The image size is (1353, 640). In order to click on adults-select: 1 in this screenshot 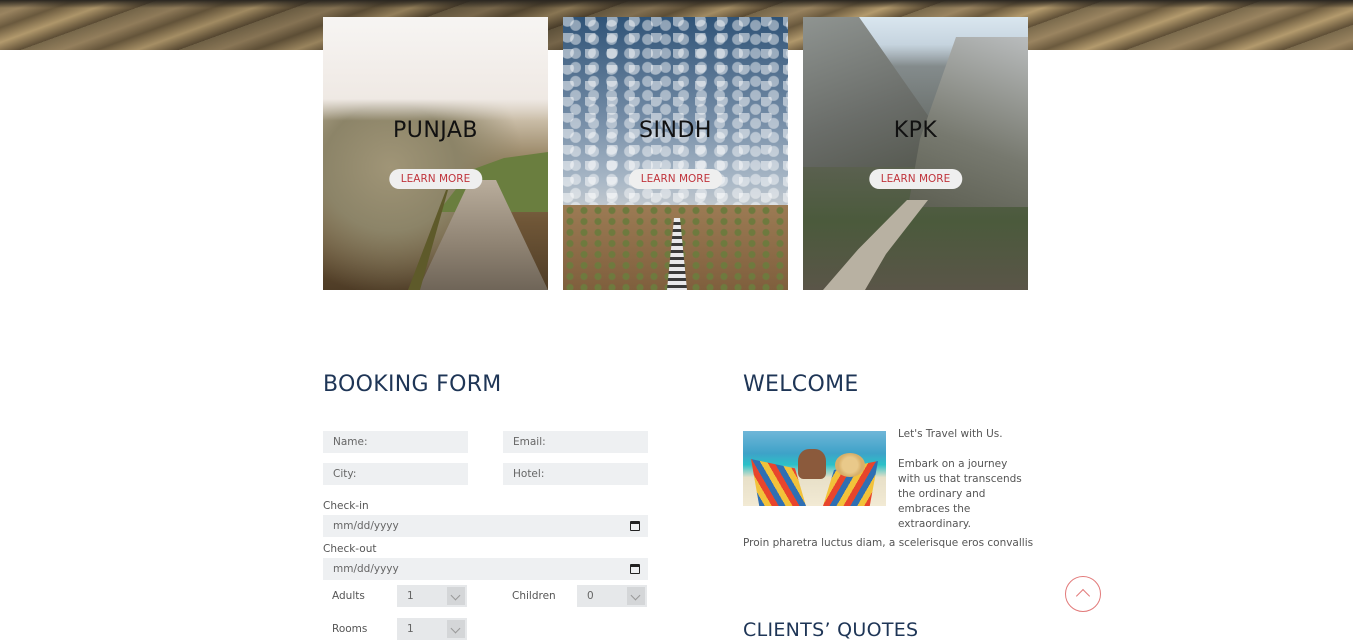, I will do `click(432, 596)`.